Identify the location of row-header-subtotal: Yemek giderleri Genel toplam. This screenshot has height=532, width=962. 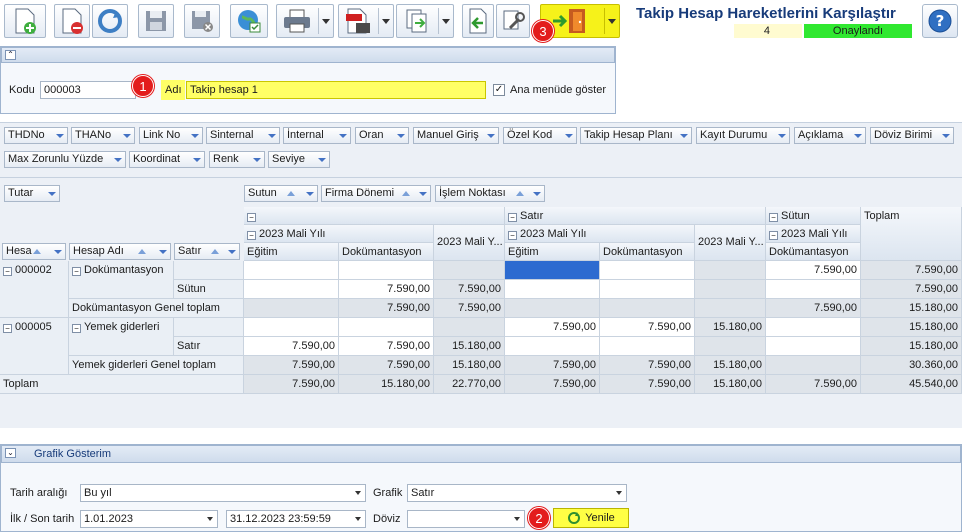
(156, 365).